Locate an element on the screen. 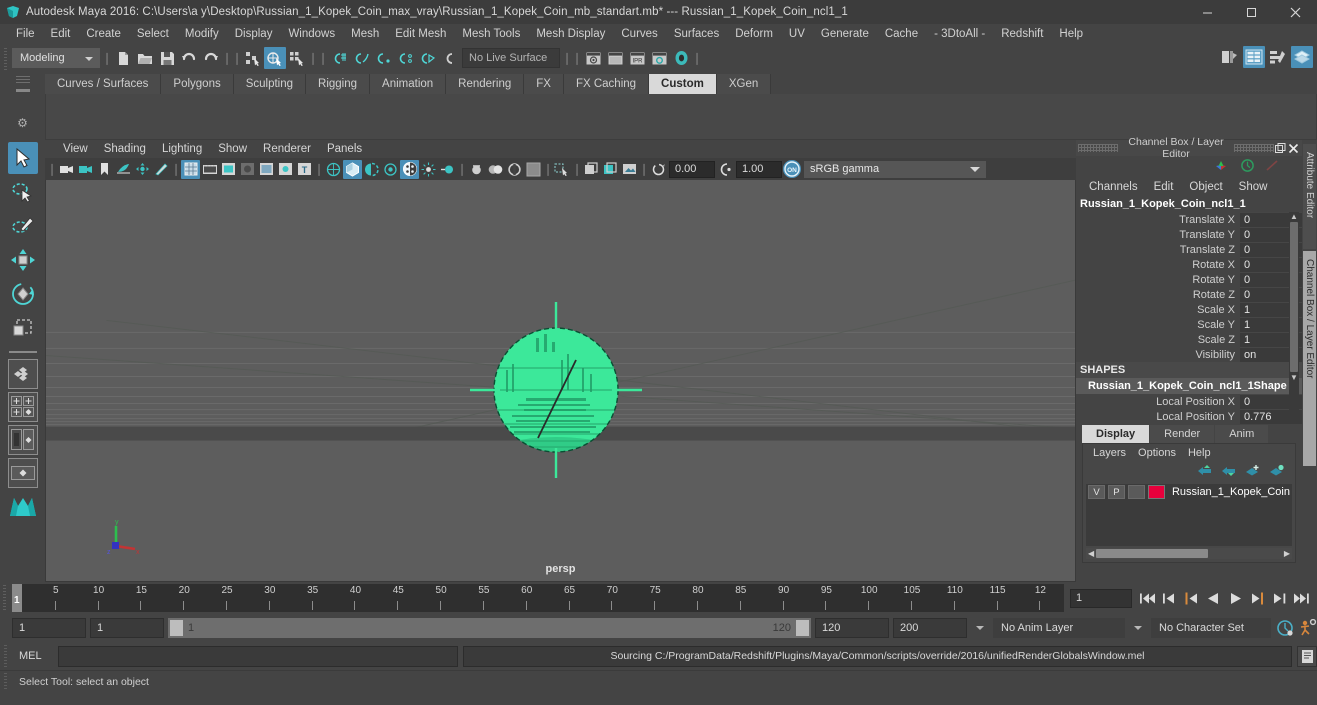 The width and height of the screenshot is (1317, 705). show-hide-sidebar-icon is located at coordinates (1230, 57).